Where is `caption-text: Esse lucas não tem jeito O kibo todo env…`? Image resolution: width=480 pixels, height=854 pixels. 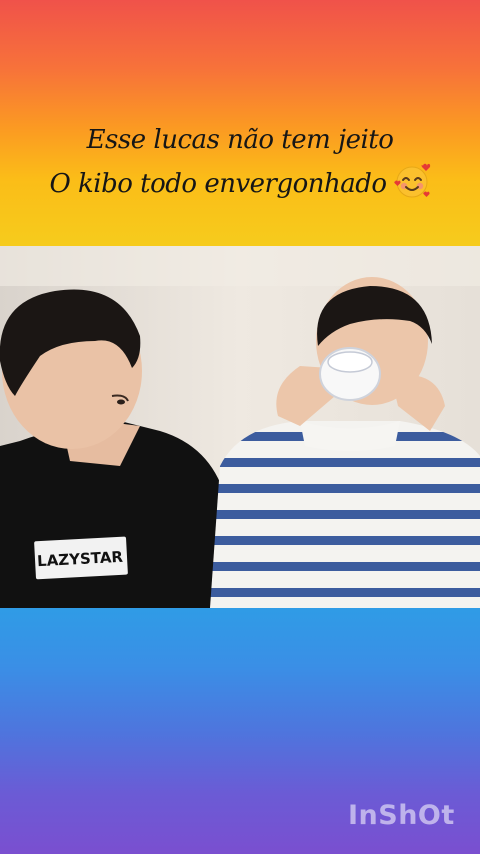 caption-text: Esse lucas não tem jeito O kibo todo env… is located at coordinates (240, 162).